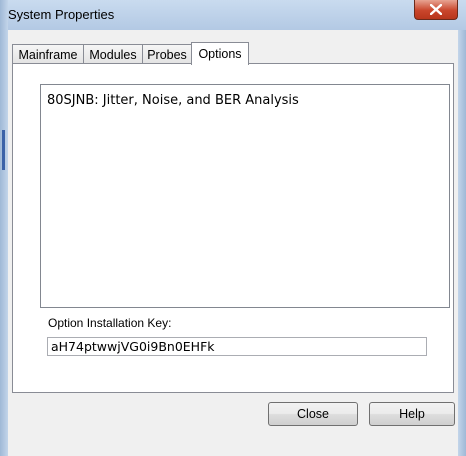 This screenshot has width=466, height=456. I want to click on option-installation-key-field, so click(237, 346).